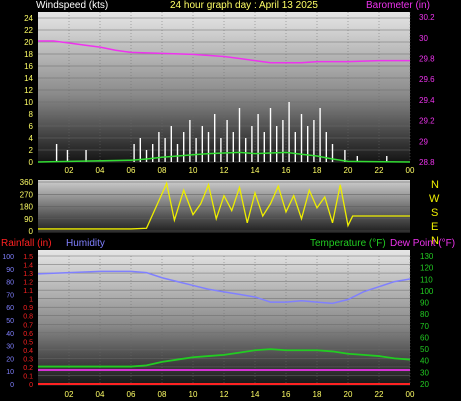  What do you see at coordinates (398, 5) in the screenshot?
I see `barometer-axis-title: Barometer (in)` at bounding box center [398, 5].